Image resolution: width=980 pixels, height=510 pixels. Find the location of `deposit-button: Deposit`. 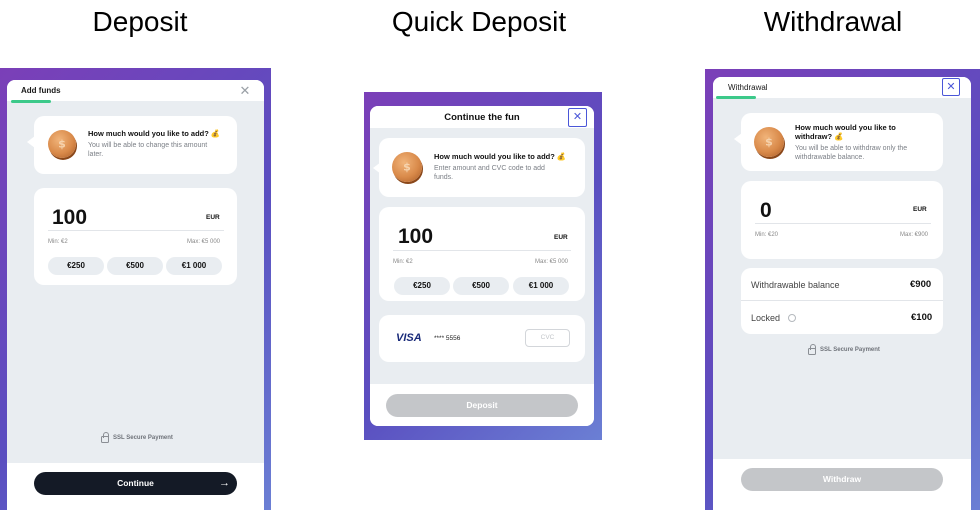

deposit-button: Deposit is located at coordinates (482, 405).